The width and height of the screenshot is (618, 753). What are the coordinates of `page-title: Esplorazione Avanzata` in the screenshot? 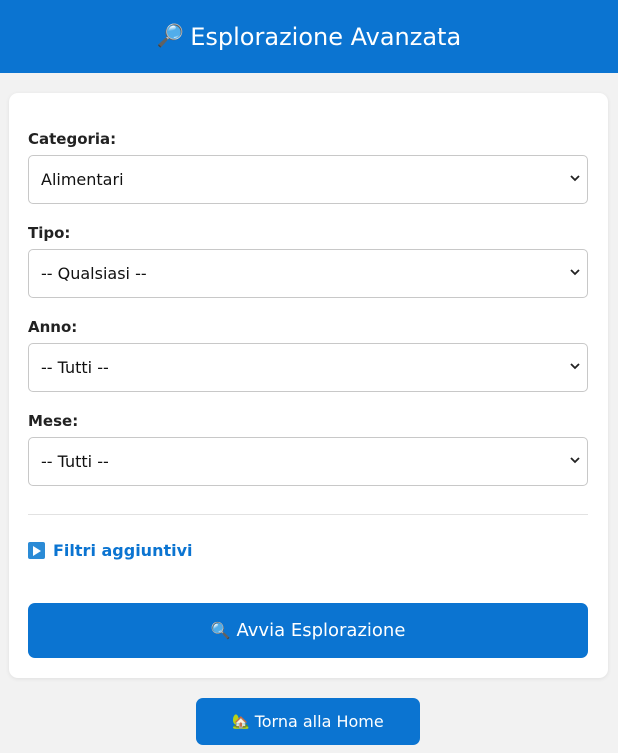 It's located at (326, 36).